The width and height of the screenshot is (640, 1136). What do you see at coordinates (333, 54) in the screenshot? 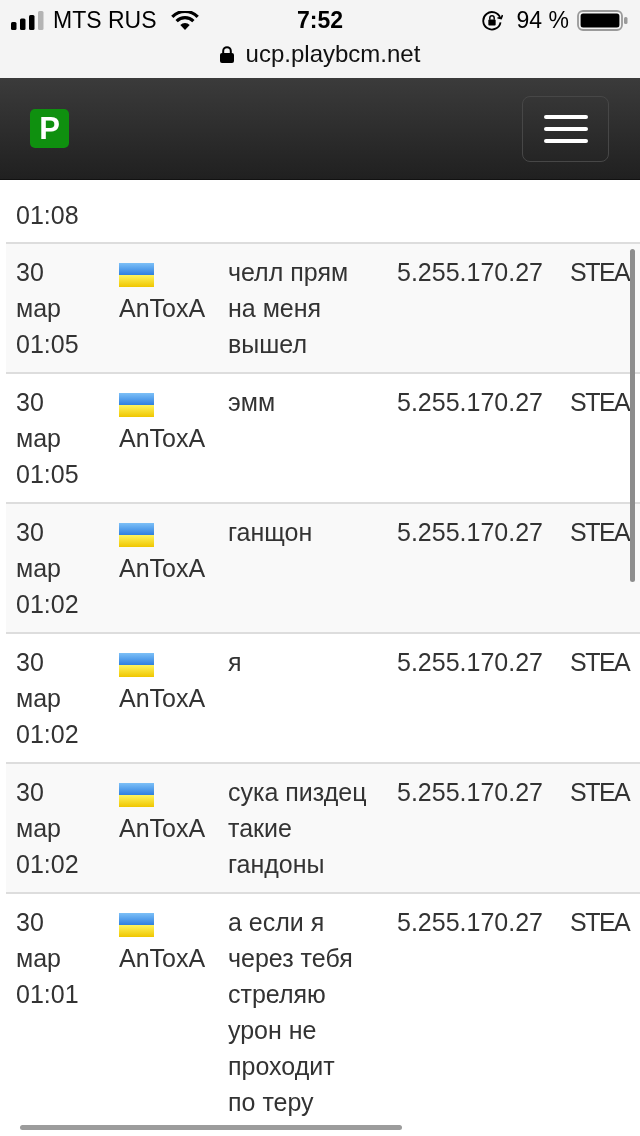
I see `address-bar-url: ucp.playbcm.net` at bounding box center [333, 54].